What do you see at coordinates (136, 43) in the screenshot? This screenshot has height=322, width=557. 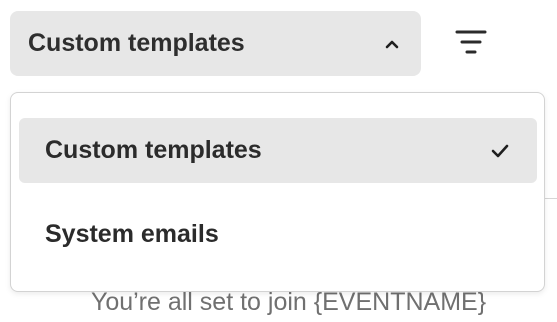 I see `dropdown-selected-label: Custom templates` at bounding box center [136, 43].